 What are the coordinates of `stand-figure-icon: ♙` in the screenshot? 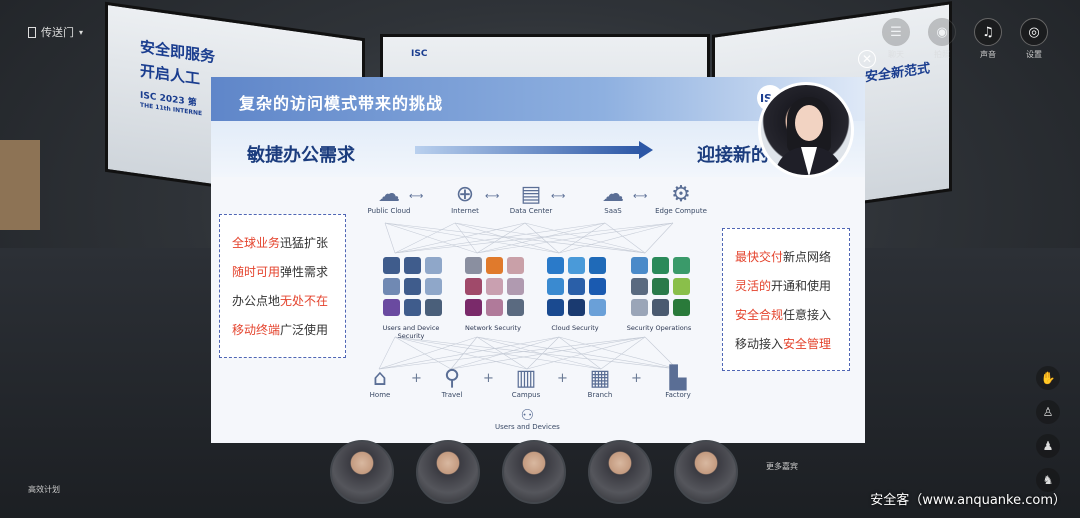 It's located at (1048, 412).